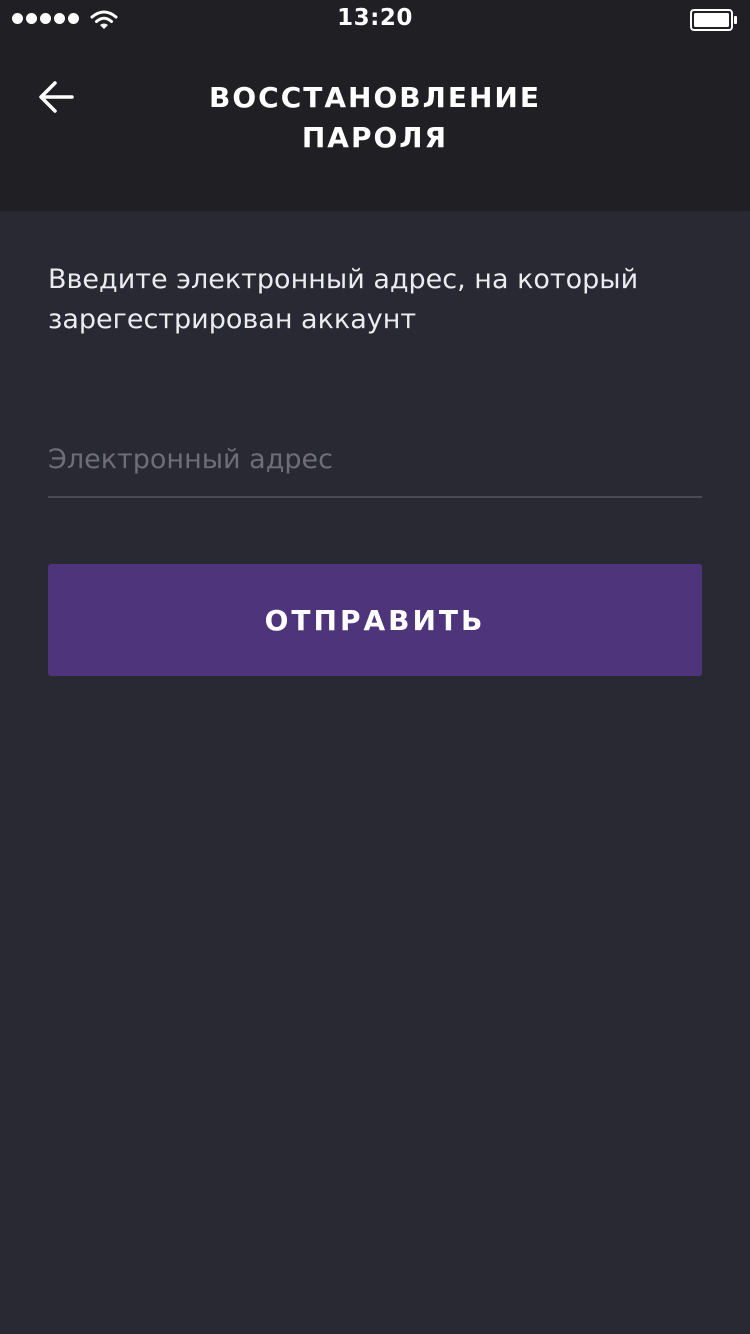 Image resolution: width=750 pixels, height=1334 pixels. I want to click on arrow-left-icon, so click(56, 97).